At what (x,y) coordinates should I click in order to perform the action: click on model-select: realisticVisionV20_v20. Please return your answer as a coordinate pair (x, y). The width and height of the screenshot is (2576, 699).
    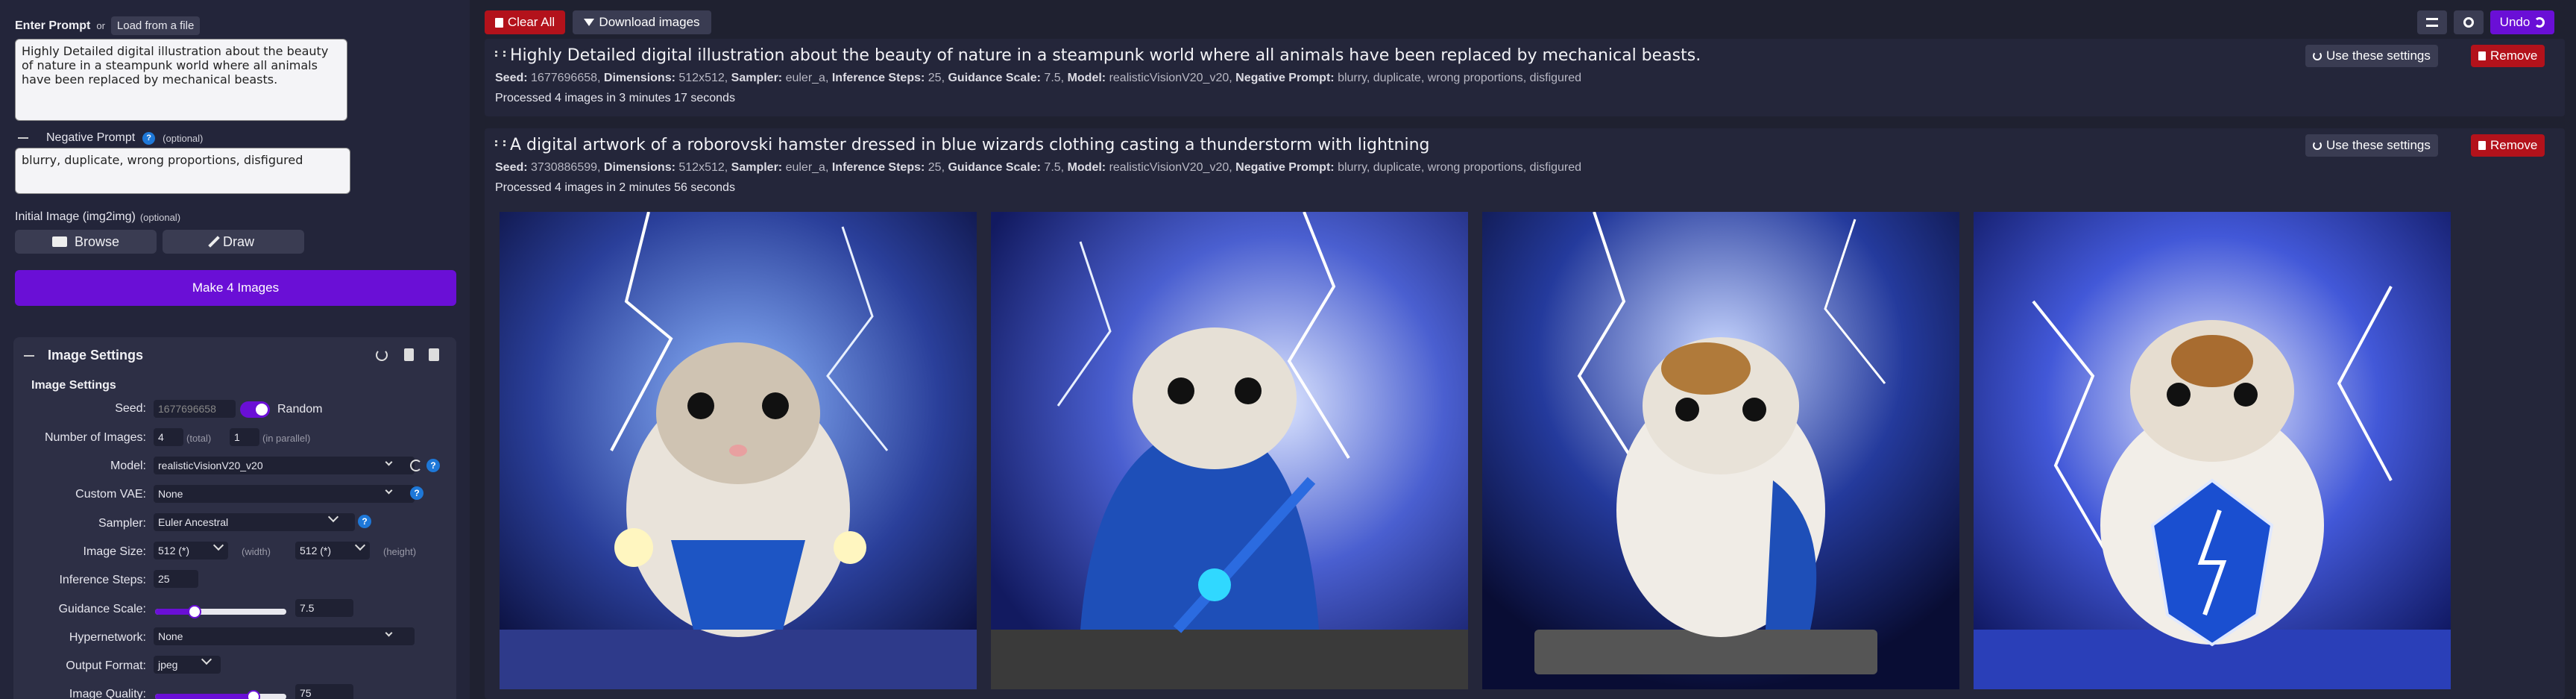
    Looking at the image, I should click on (284, 465).